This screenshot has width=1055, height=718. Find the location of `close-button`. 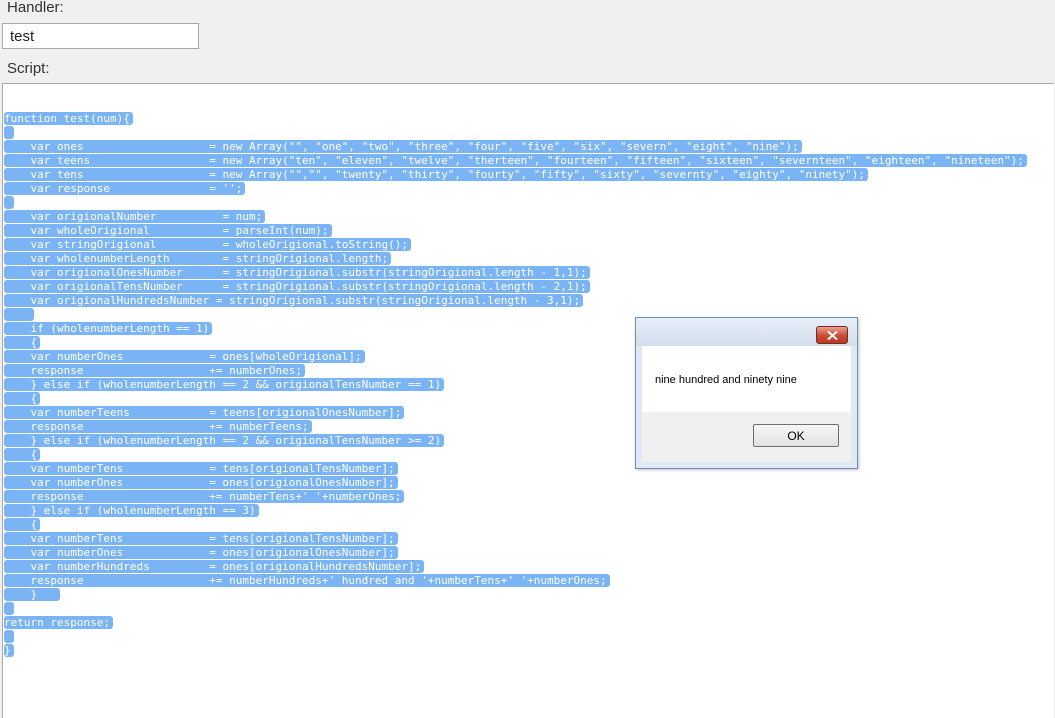

close-button is located at coordinates (832, 335).